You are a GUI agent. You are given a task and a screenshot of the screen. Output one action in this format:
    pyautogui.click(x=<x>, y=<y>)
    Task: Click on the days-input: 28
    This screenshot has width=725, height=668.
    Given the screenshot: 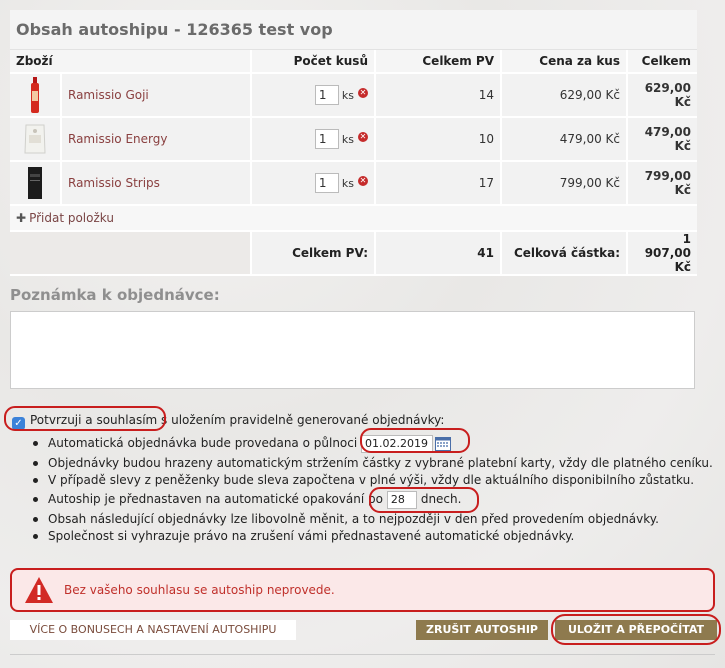 What is the action you would take?
    pyautogui.click(x=401, y=499)
    